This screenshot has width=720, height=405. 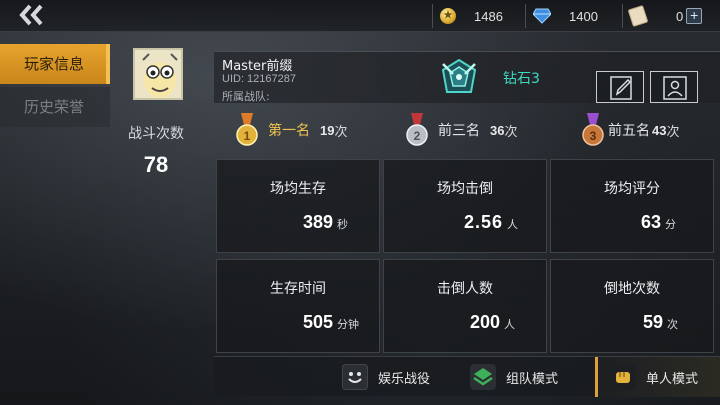 What do you see at coordinates (497, 130) in the screenshot?
I see `medal-top3-count: 36` at bounding box center [497, 130].